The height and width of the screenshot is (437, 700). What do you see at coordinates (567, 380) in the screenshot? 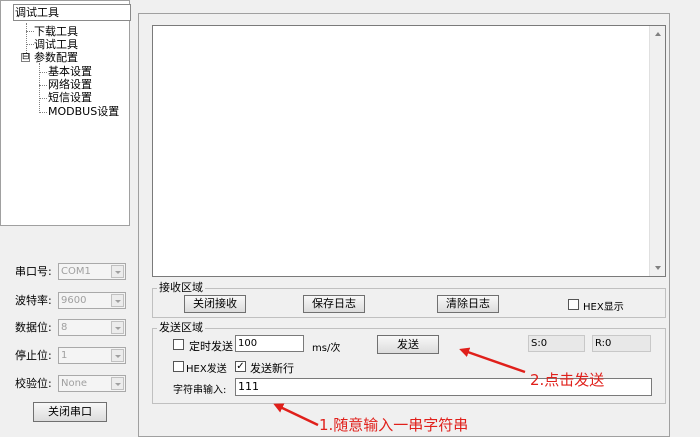
I see `annotation-step2: 2.点击发送` at bounding box center [567, 380].